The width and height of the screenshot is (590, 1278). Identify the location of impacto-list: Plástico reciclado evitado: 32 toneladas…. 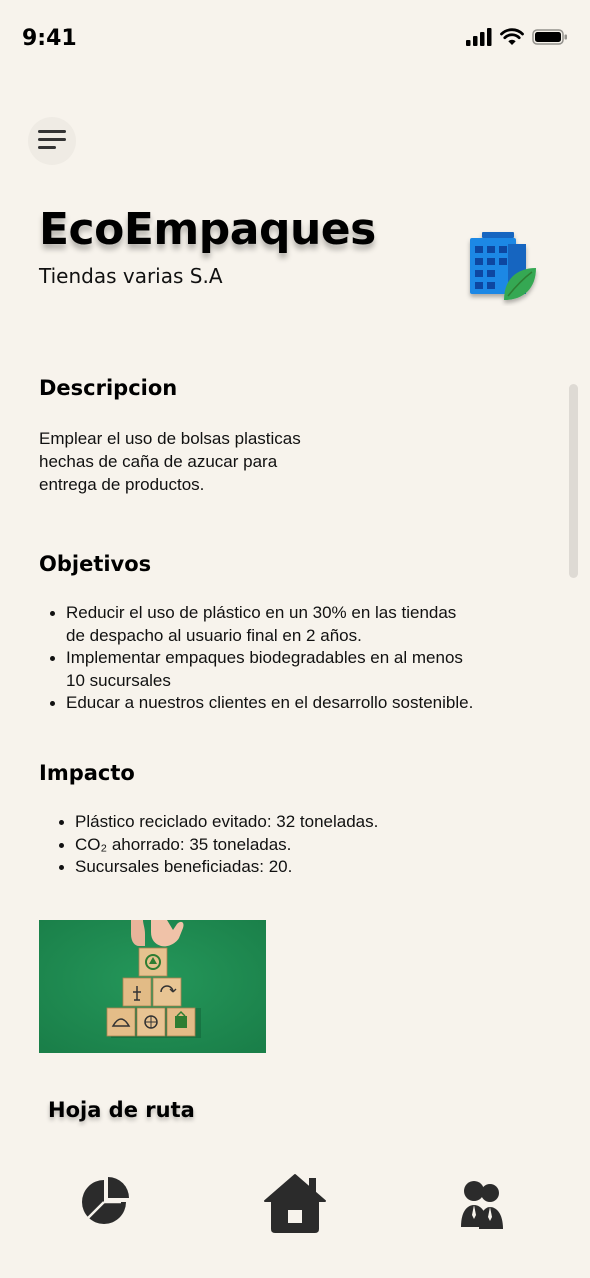
(297, 845).